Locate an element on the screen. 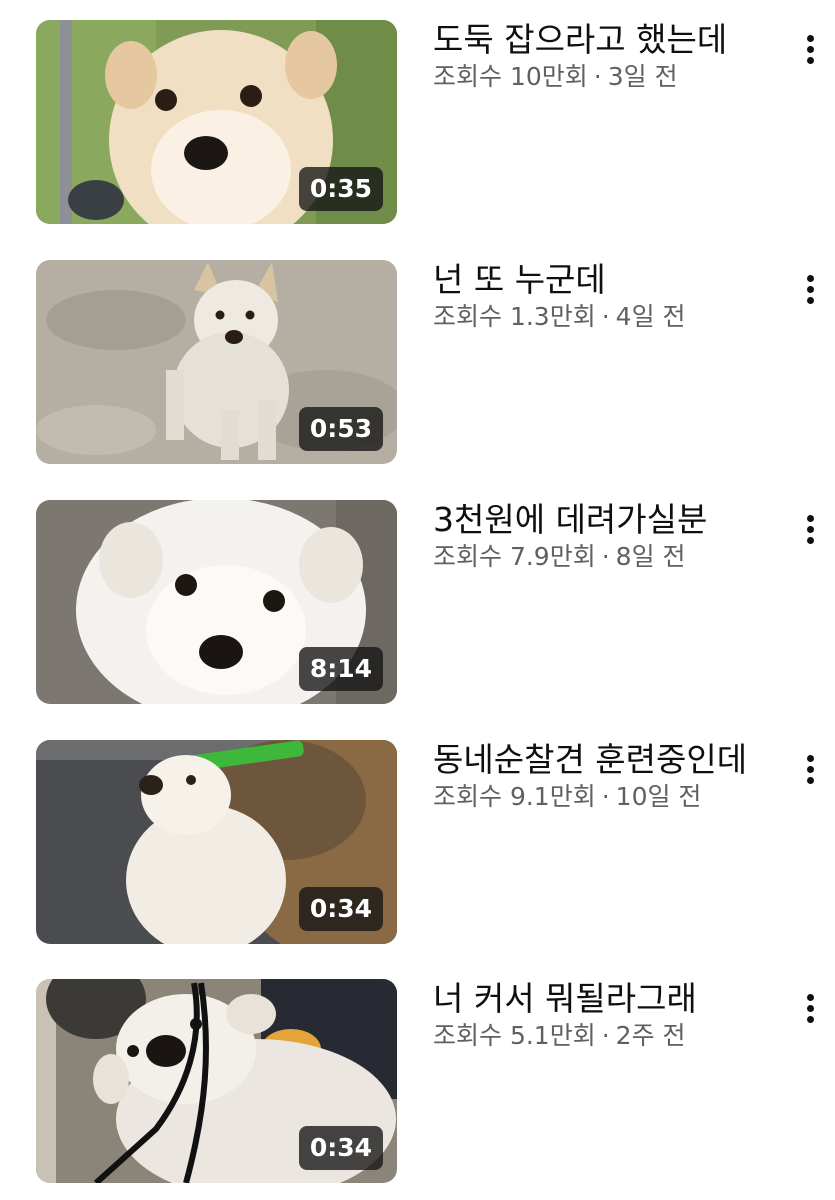  video-views: 조회수 10만회 is located at coordinates (510, 76).